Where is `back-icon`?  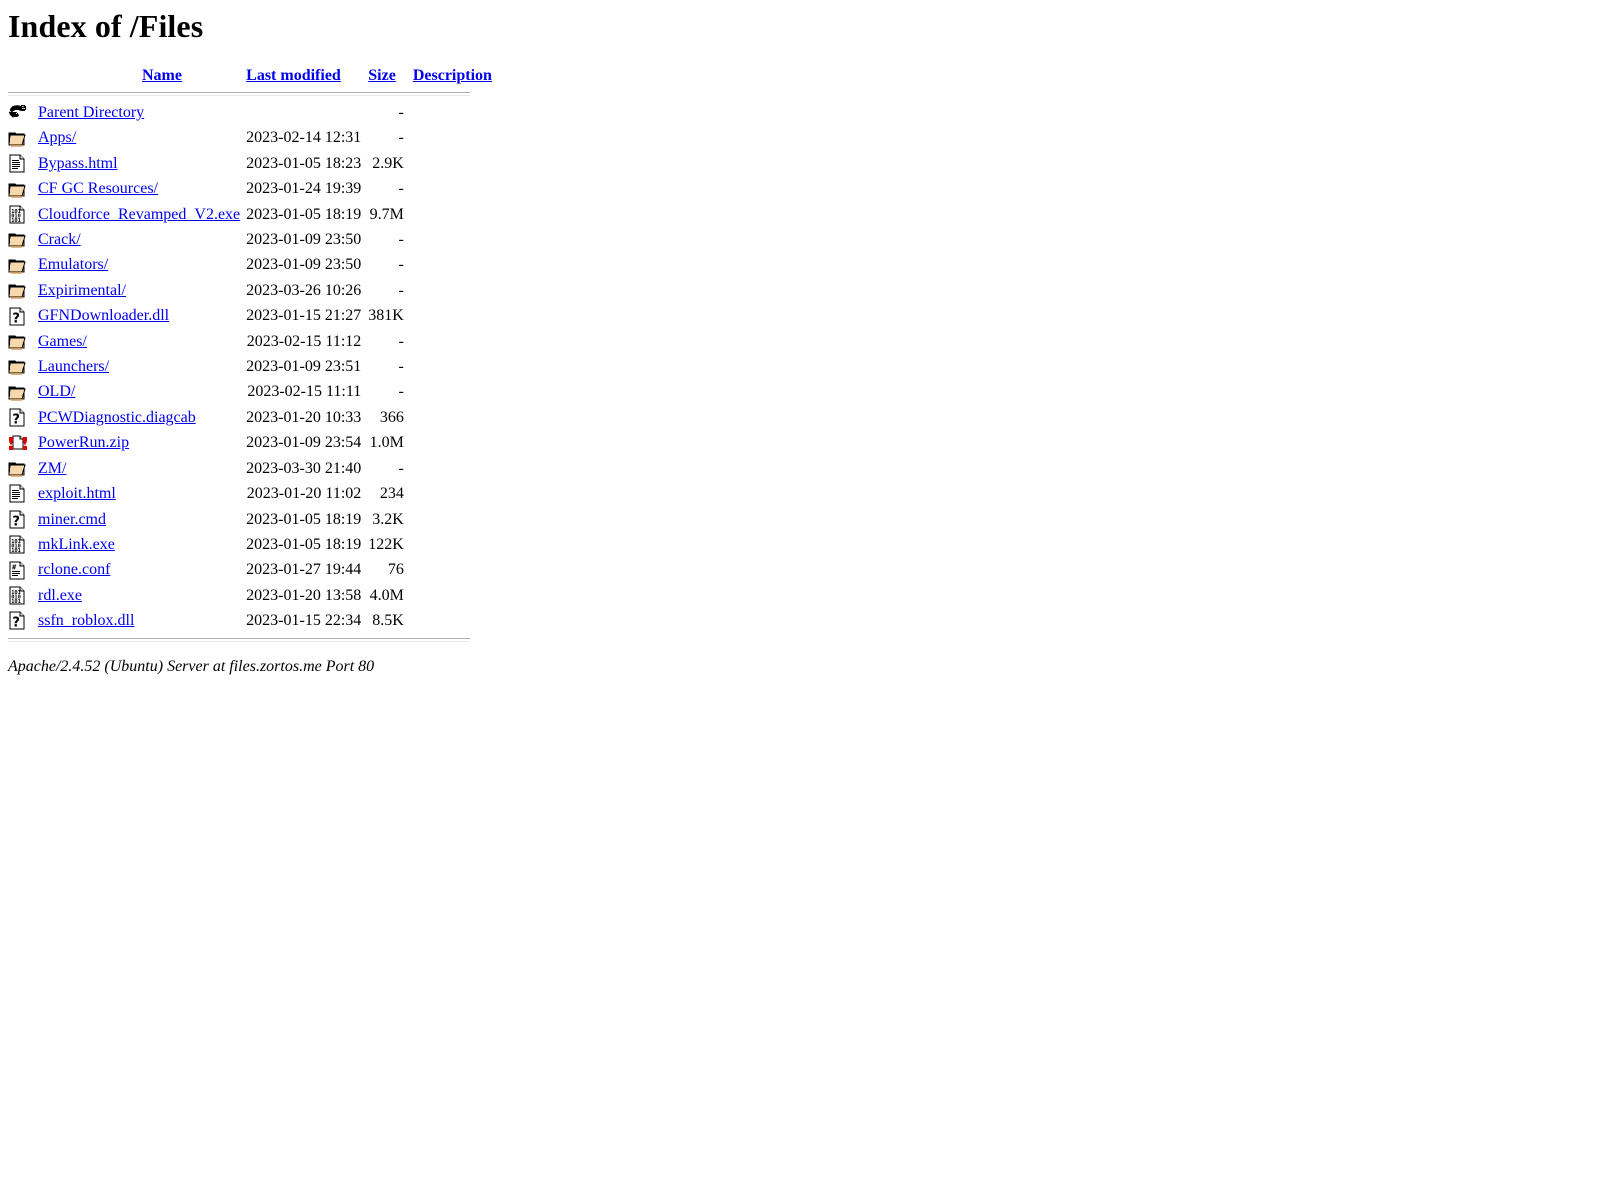
back-icon is located at coordinates (18, 113).